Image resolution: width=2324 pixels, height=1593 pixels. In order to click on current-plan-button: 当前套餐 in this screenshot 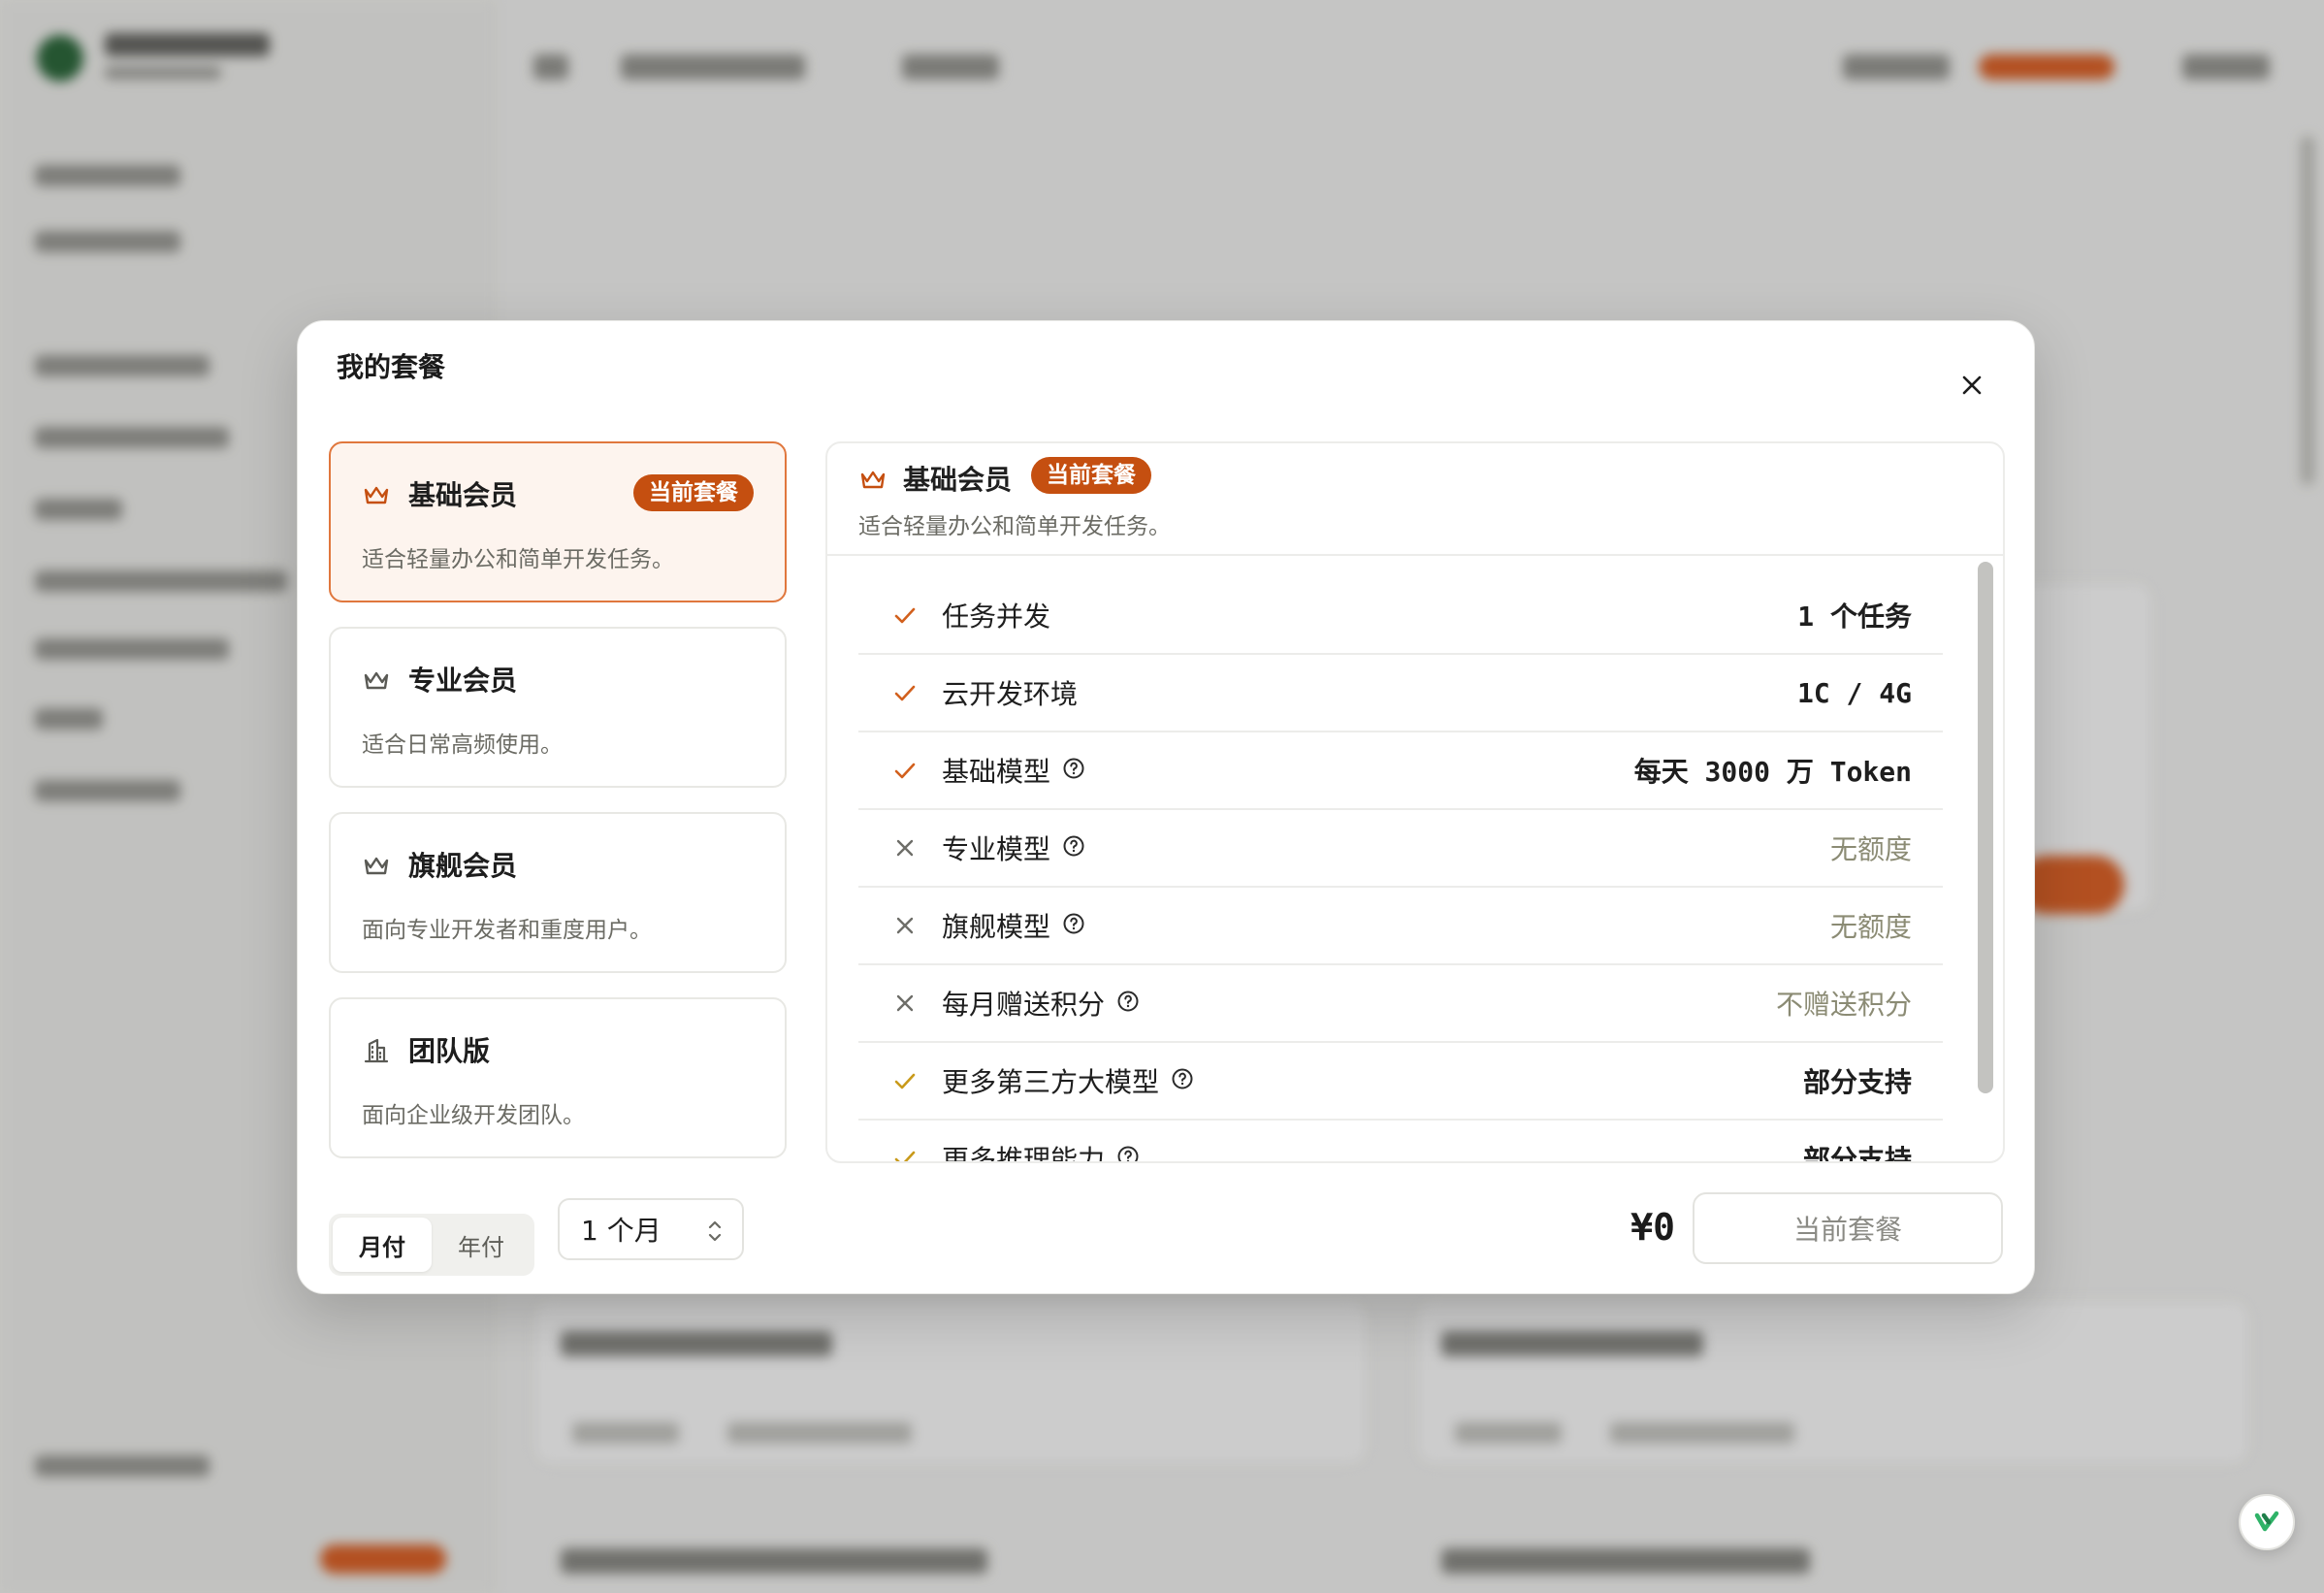, I will do `click(1848, 1228)`.